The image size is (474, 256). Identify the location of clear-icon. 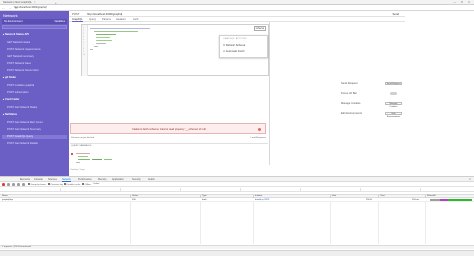
(8, 184).